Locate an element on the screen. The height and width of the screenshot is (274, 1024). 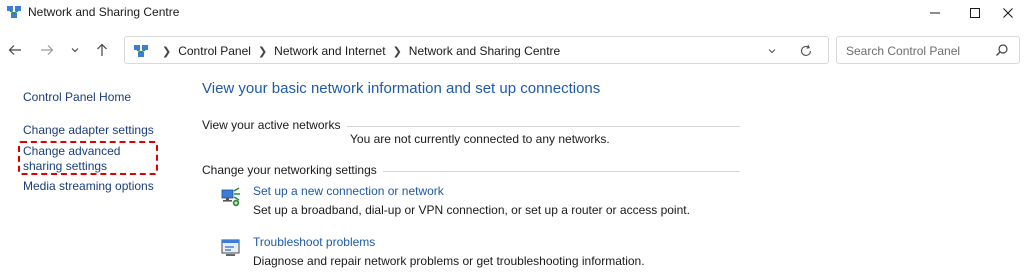
sidebar-item-control-panel-home: Control Panel Home is located at coordinates (77, 97).